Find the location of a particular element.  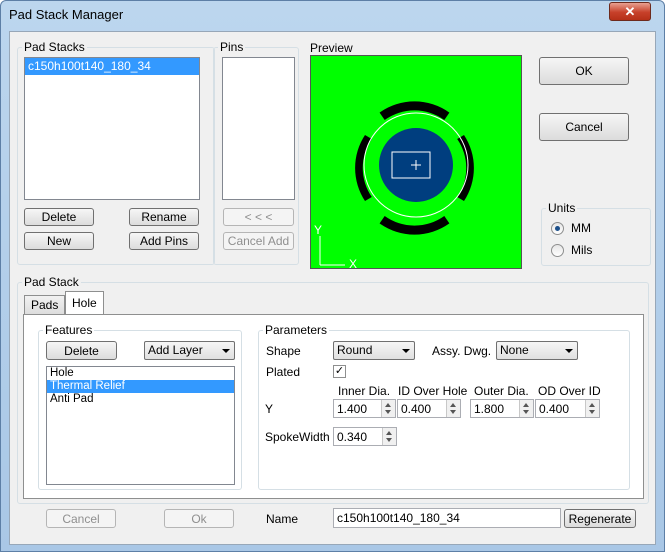

title-bar: Pad Stack Manager ✕ is located at coordinates (332, 15).